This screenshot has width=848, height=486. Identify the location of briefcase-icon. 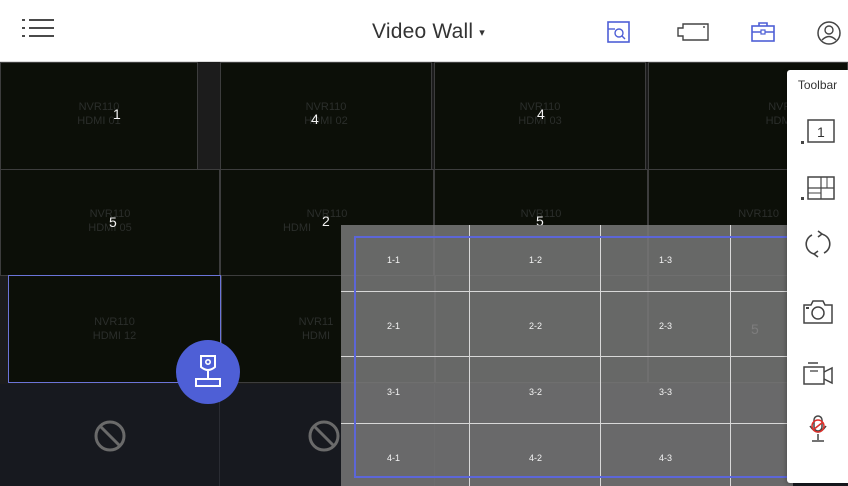
(763, 32).